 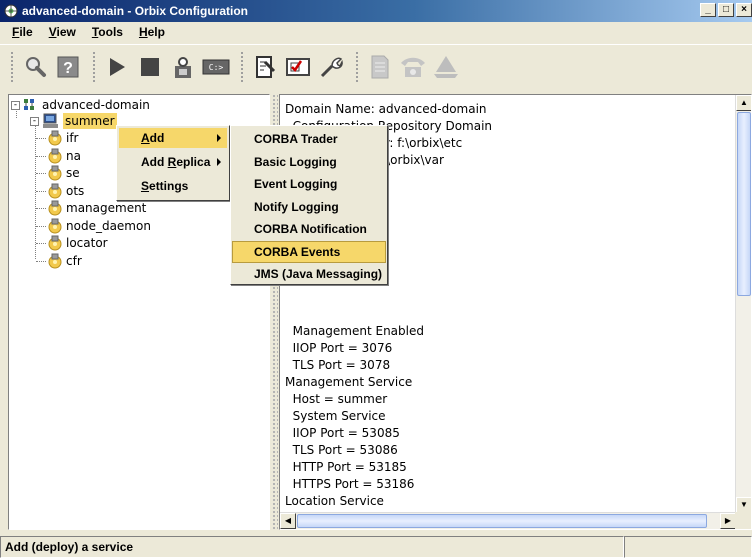 I want to click on scroll-up-button: ▲, so click(x=743, y=103).